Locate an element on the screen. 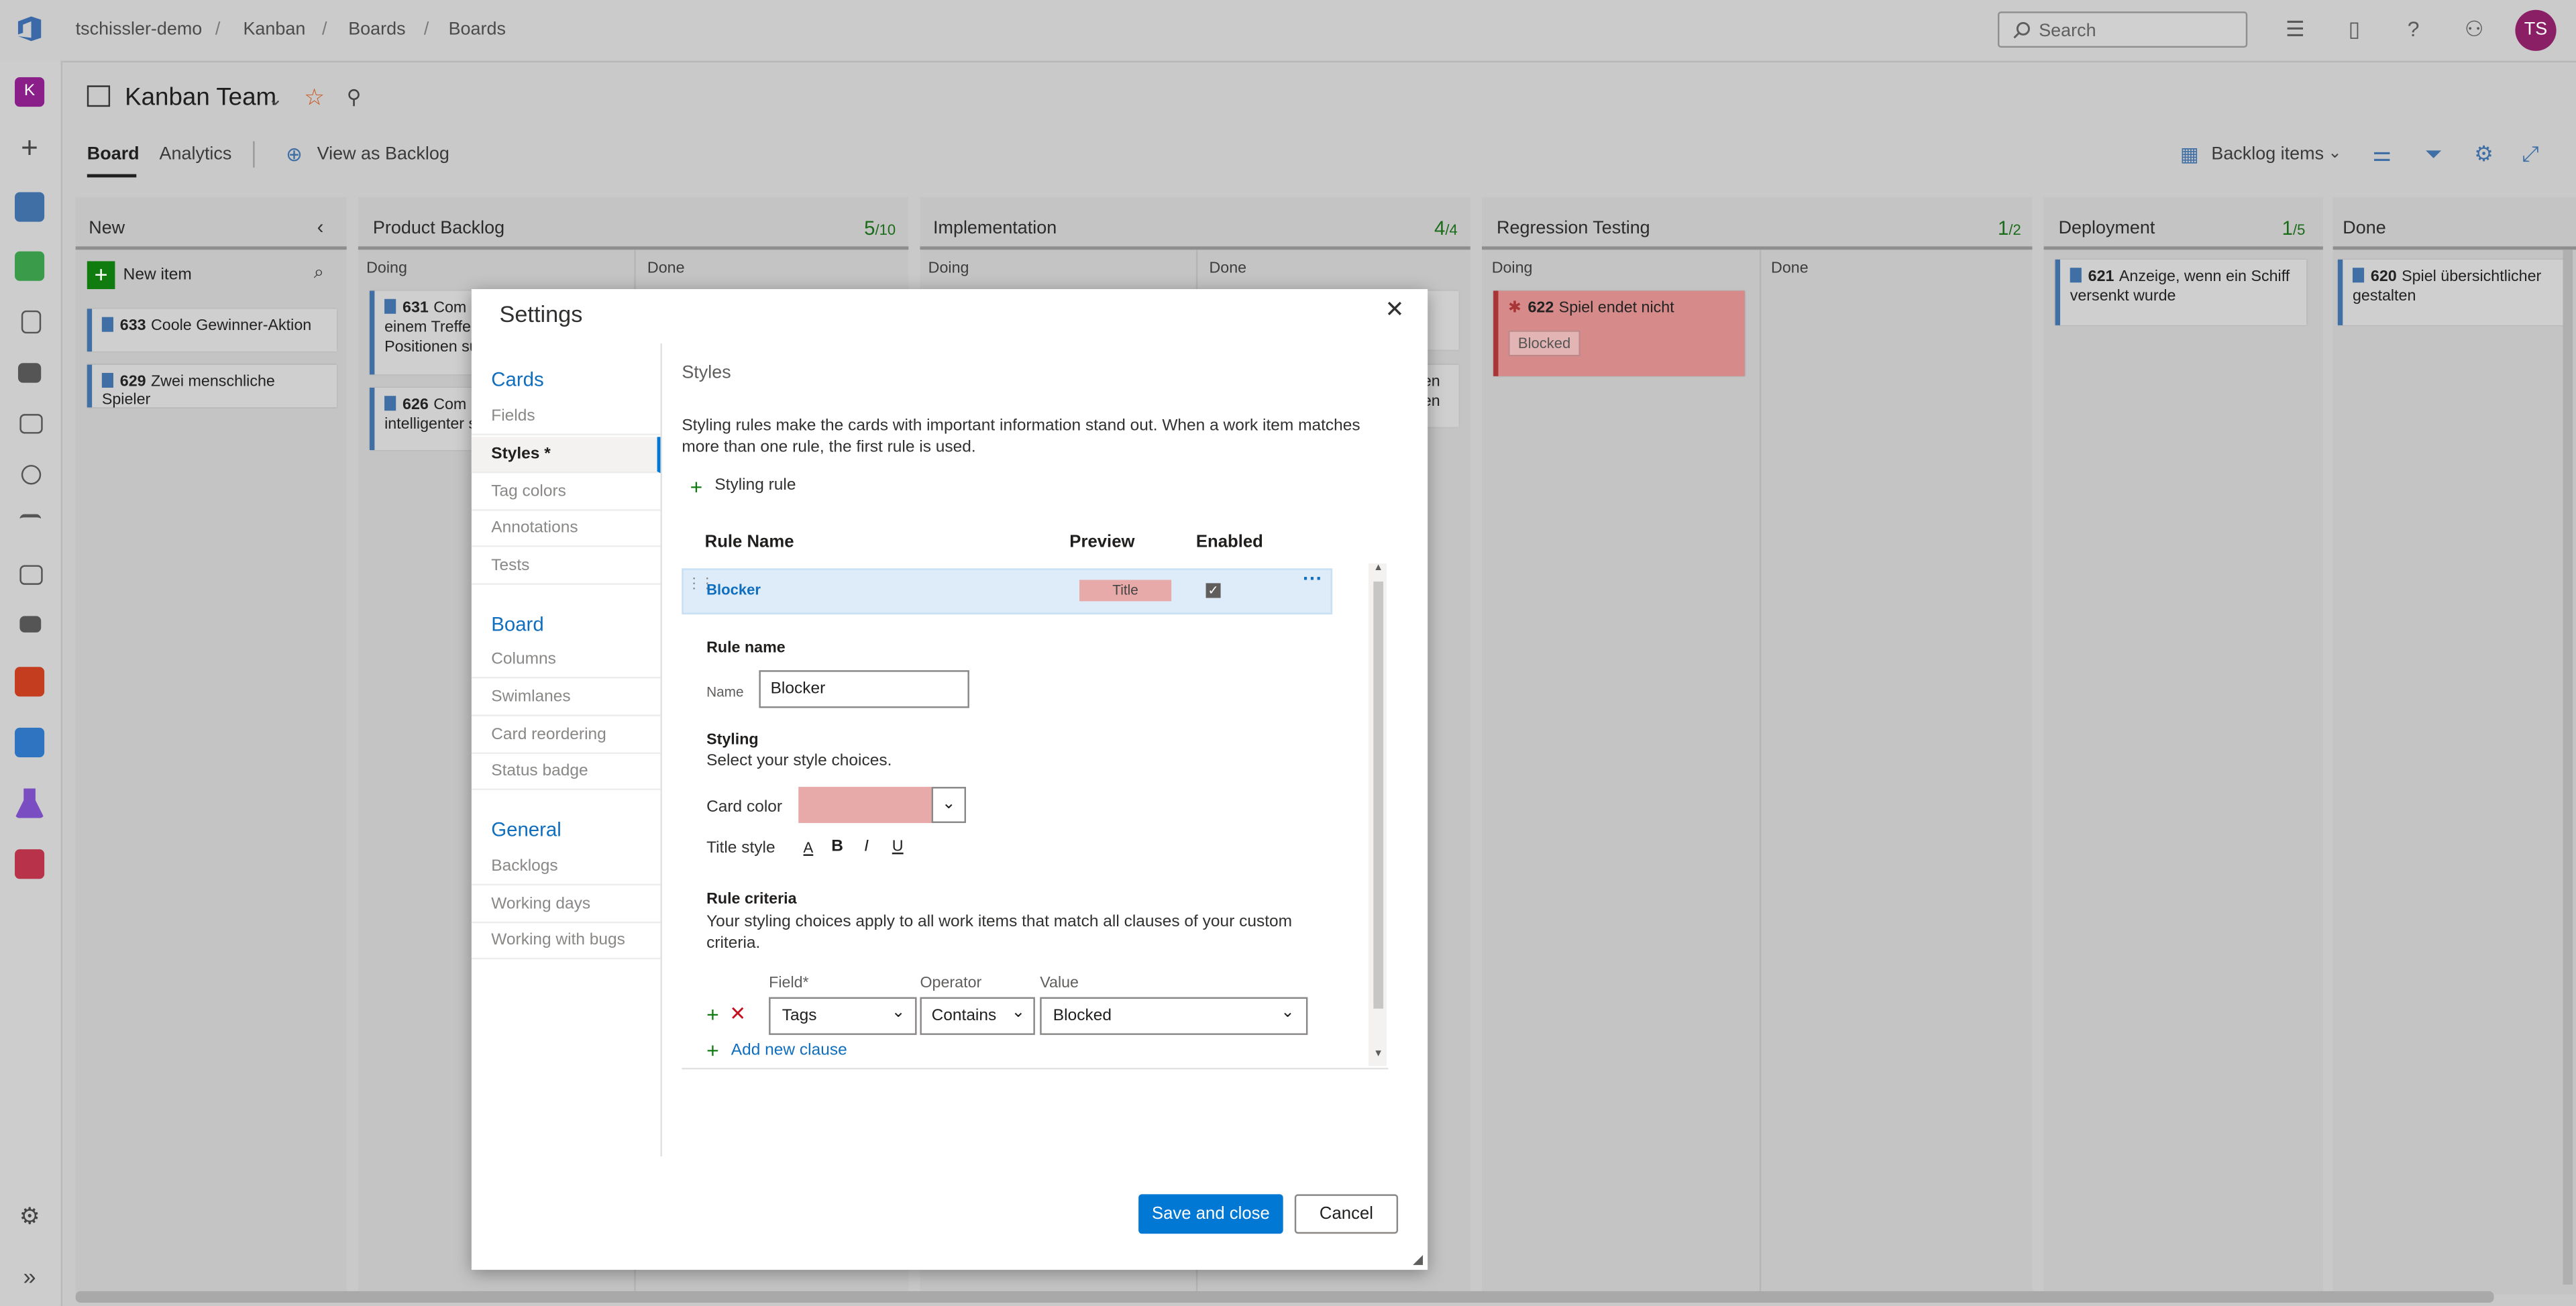 Image resolution: width=2576 pixels, height=1306 pixels. new-item-button: New item is located at coordinates (157, 275).